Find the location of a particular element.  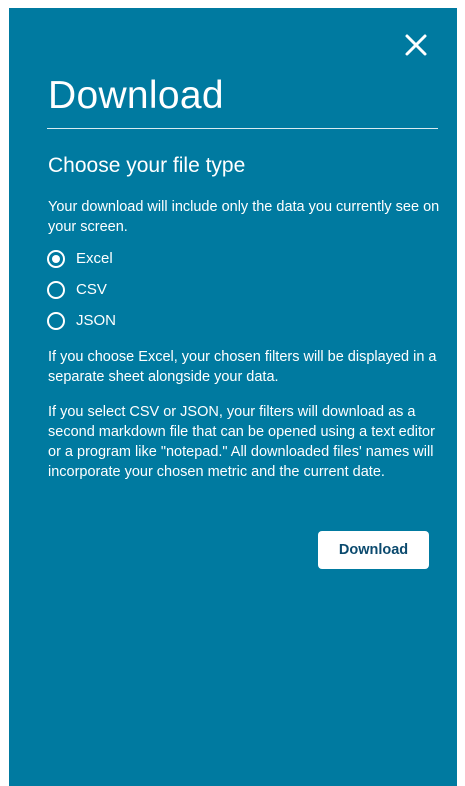

file-type-heading: Choose your file type is located at coordinates (147, 165).